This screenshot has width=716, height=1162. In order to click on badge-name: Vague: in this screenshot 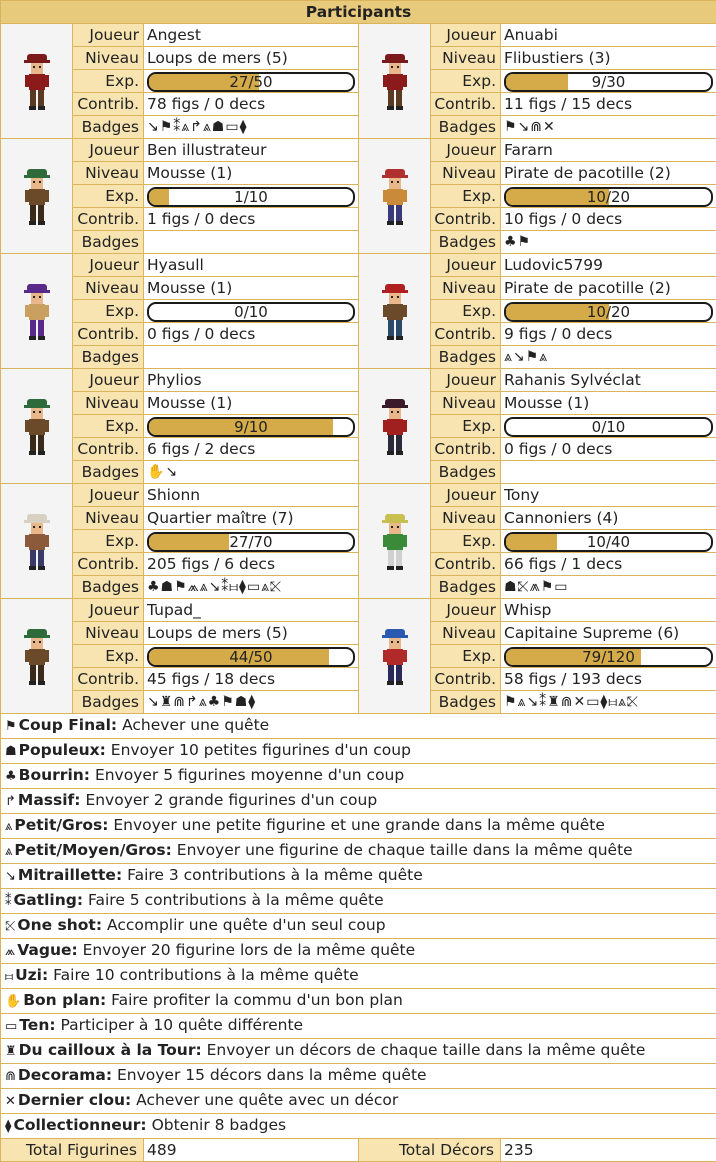, I will do `click(47, 950)`.